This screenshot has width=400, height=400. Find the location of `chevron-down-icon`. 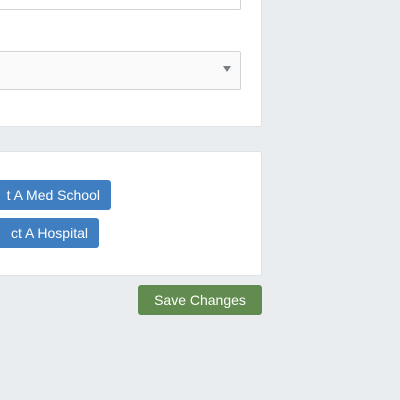

chevron-down-icon is located at coordinates (227, 69).